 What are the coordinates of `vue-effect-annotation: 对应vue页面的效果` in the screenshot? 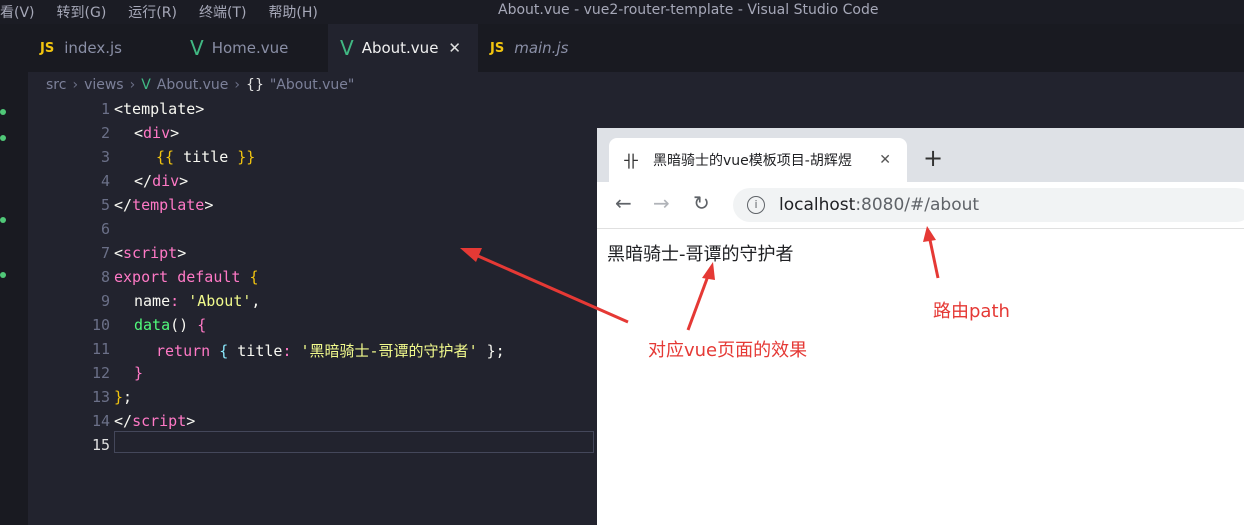 It's located at (728, 350).